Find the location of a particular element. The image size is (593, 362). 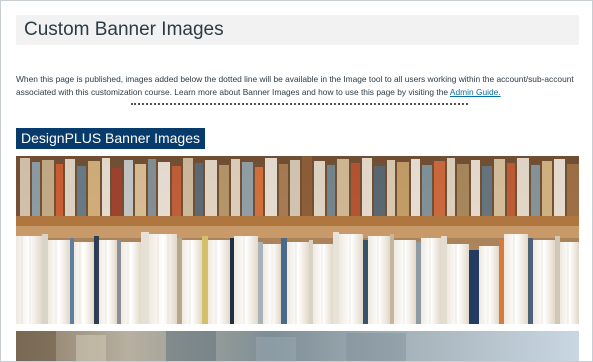

dotted-divider is located at coordinates (299, 104).